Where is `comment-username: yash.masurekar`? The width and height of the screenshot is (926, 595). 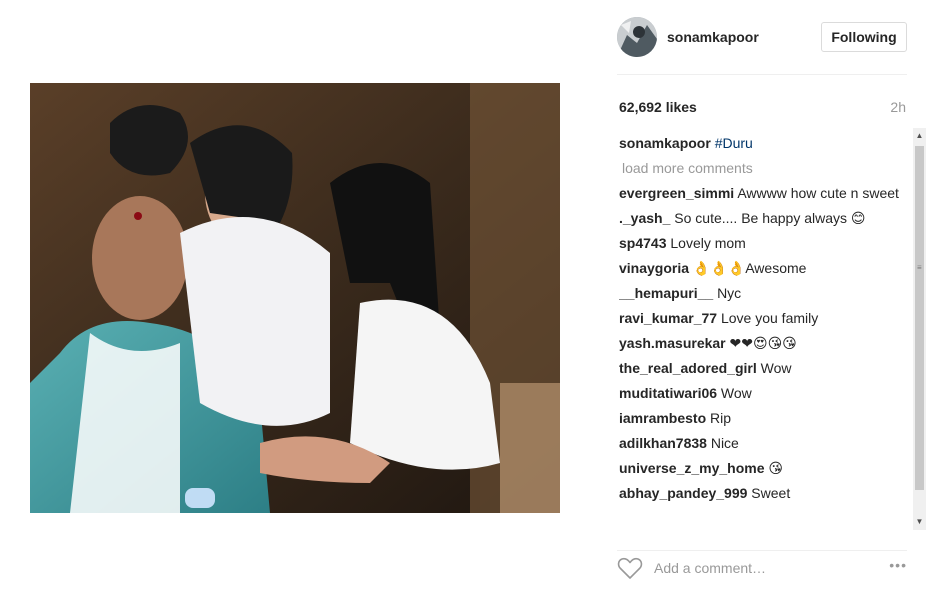 comment-username: yash.masurekar is located at coordinates (672, 343).